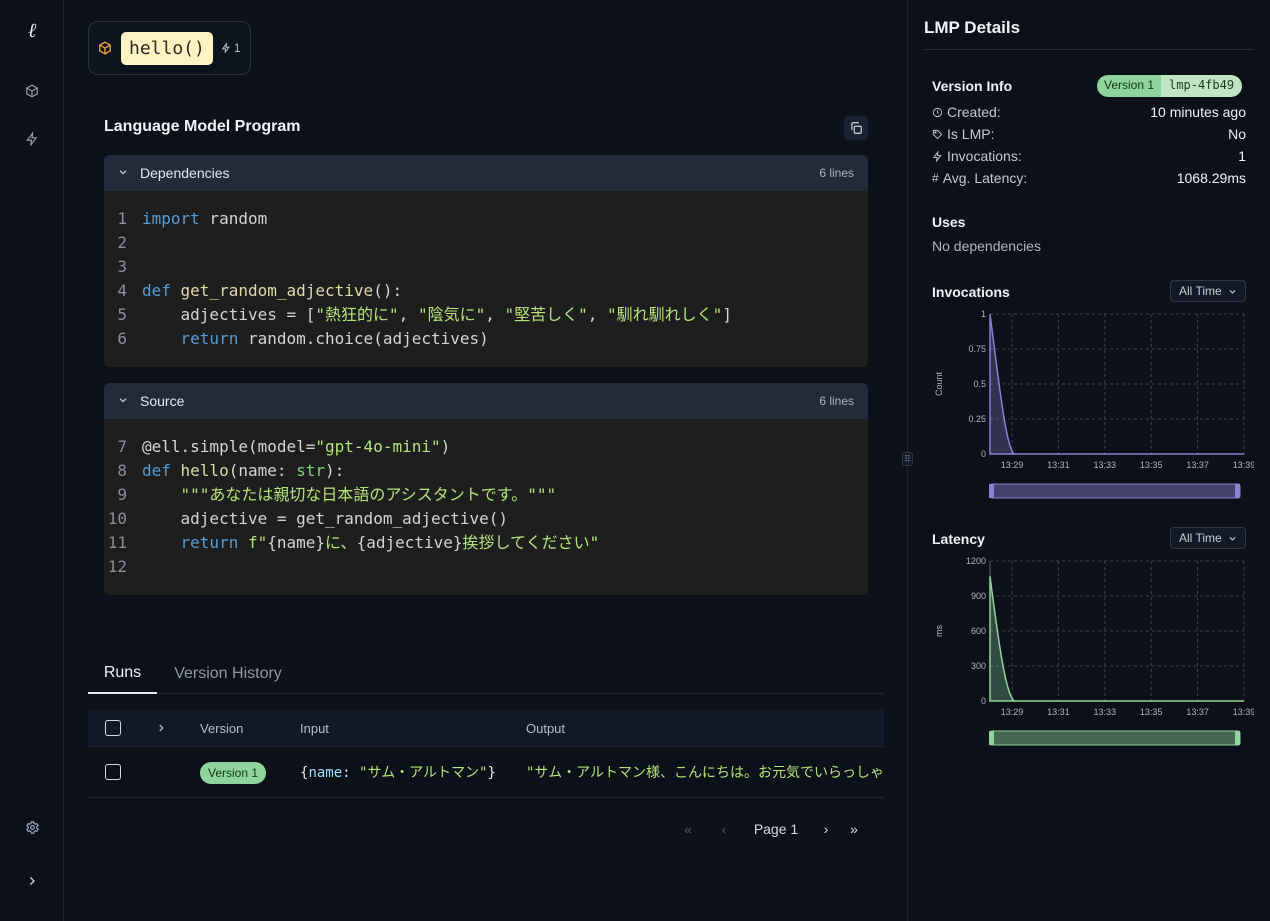 The height and width of the screenshot is (921, 1270). I want to click on x-tick-label: 13:35, so click(1151, 712).